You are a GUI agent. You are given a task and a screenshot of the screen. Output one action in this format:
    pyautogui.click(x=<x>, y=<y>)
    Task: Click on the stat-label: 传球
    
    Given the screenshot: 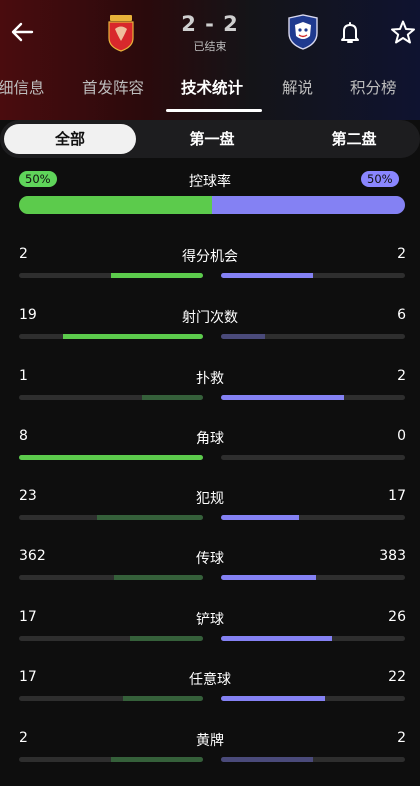 What is the action you would take?
    pyautogui.click(x=210, y=559)
    